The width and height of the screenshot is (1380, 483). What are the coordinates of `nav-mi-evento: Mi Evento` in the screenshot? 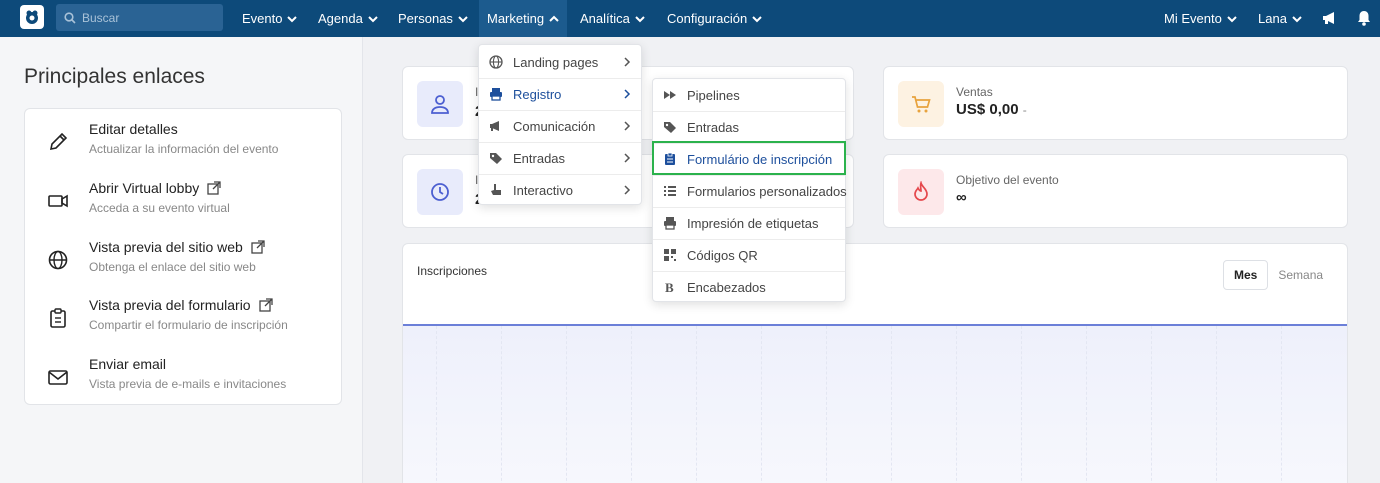 It's located at (1200, 18).